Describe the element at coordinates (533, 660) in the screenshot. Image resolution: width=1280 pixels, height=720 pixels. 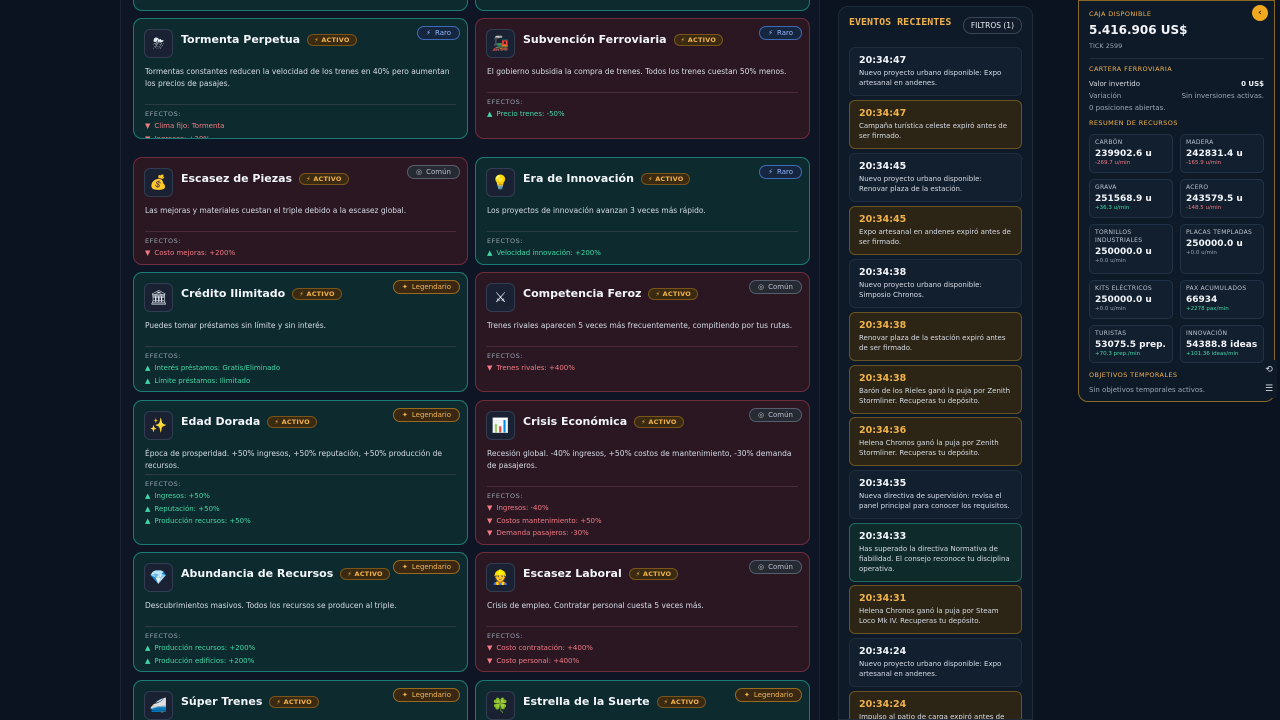
I see `effect-item: ▼ Costo personal: +400%` at that location.